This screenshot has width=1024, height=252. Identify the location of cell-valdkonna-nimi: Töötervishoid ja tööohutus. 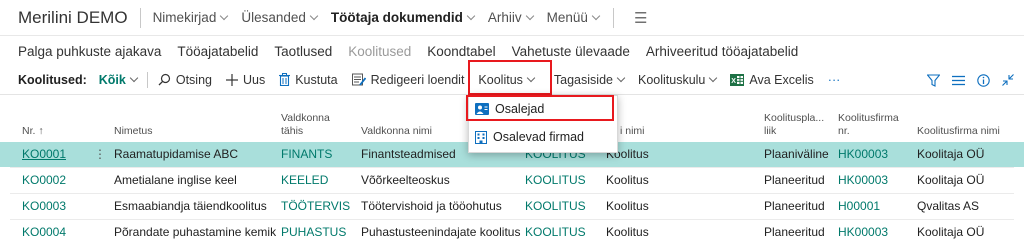
(431, 206).